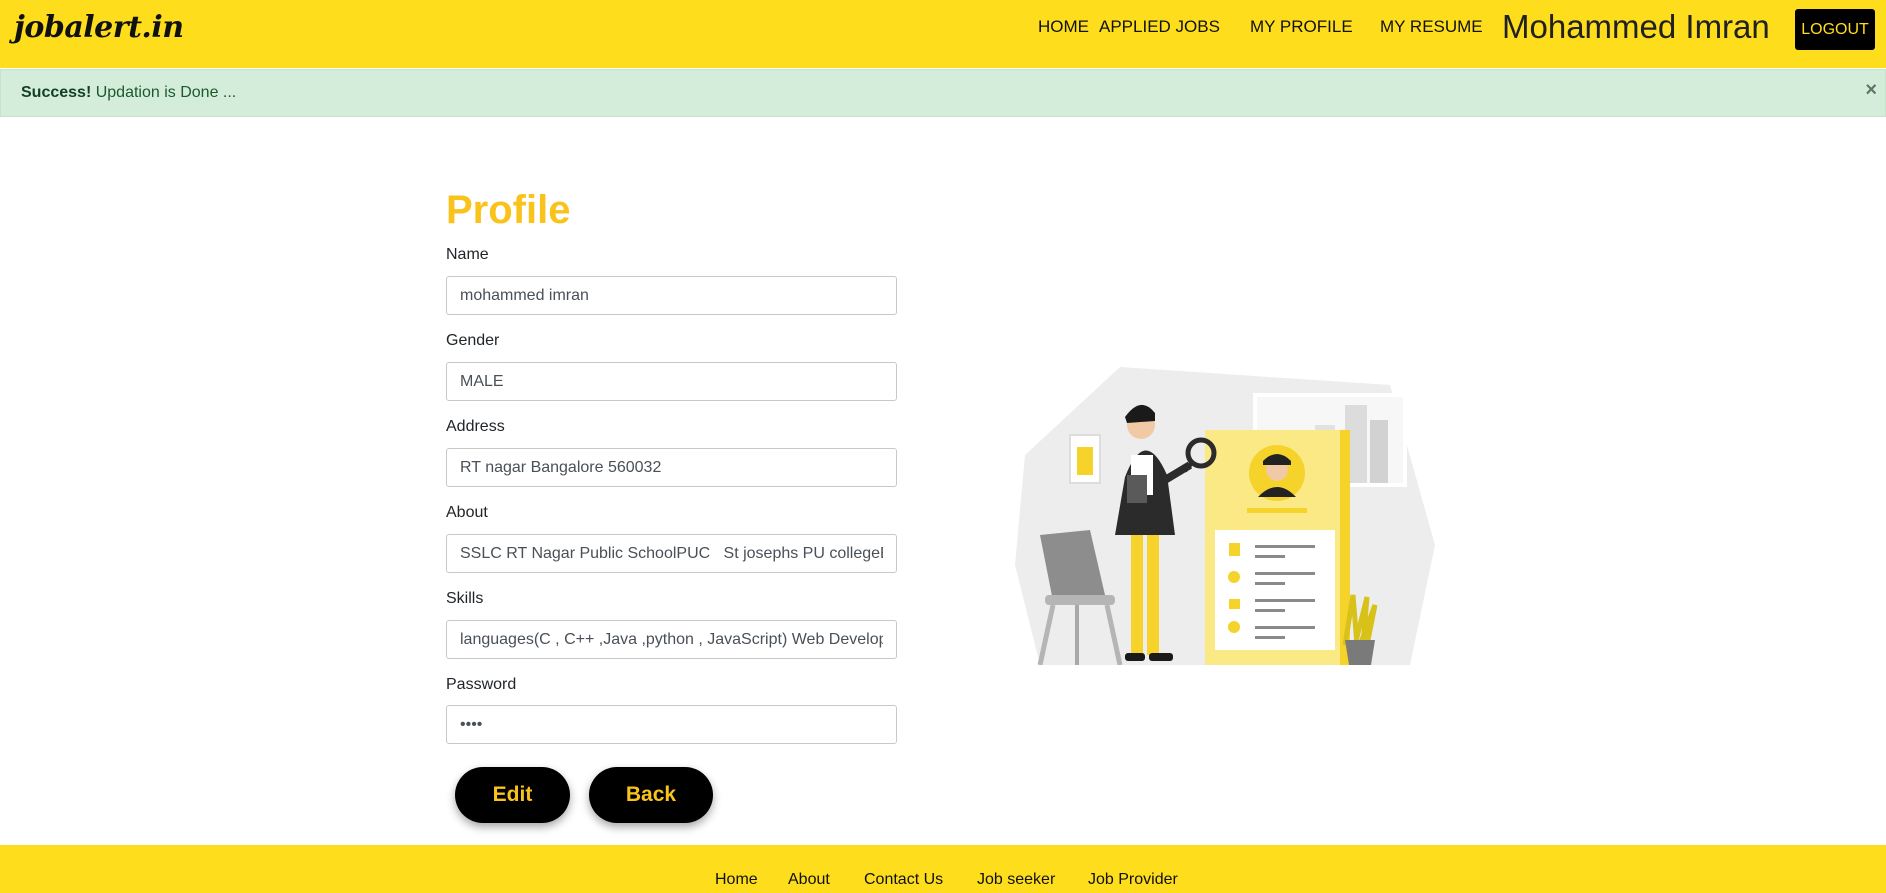 The image size is (1886, 893). What do you see at coordinates (671, 639) in the screenshot?
I see `skills-field` at bounding box center [671, 639].